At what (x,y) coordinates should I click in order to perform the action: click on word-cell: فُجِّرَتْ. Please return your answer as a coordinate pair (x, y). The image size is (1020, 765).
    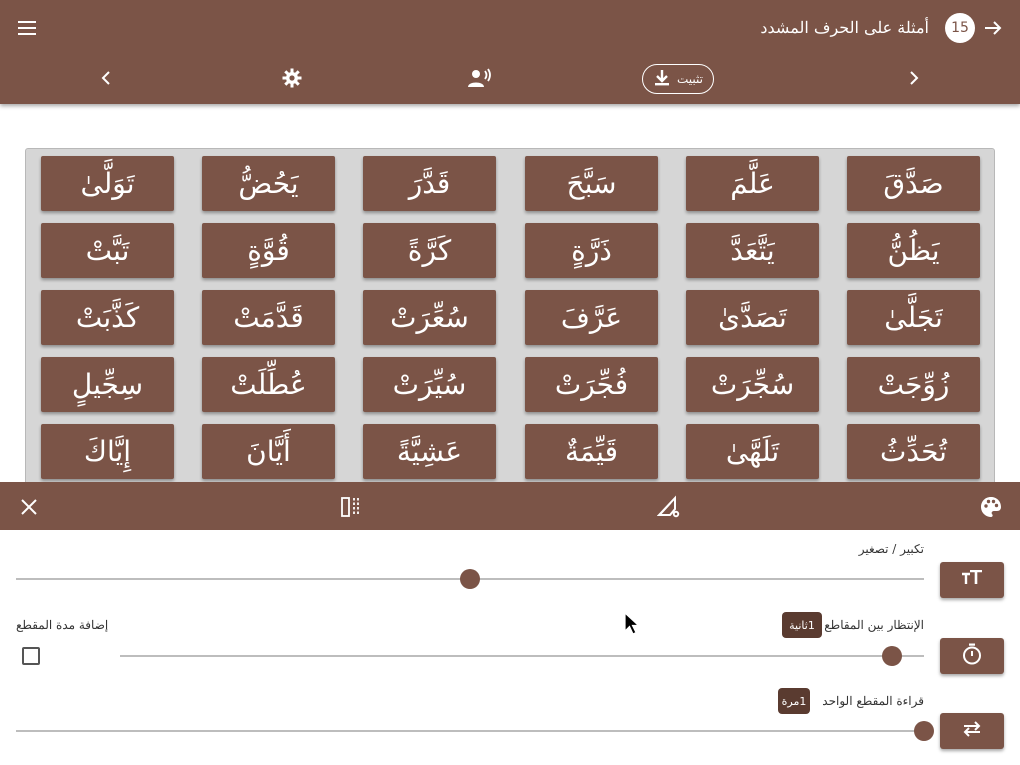
    Looking at the image, I should click on (591, 384).